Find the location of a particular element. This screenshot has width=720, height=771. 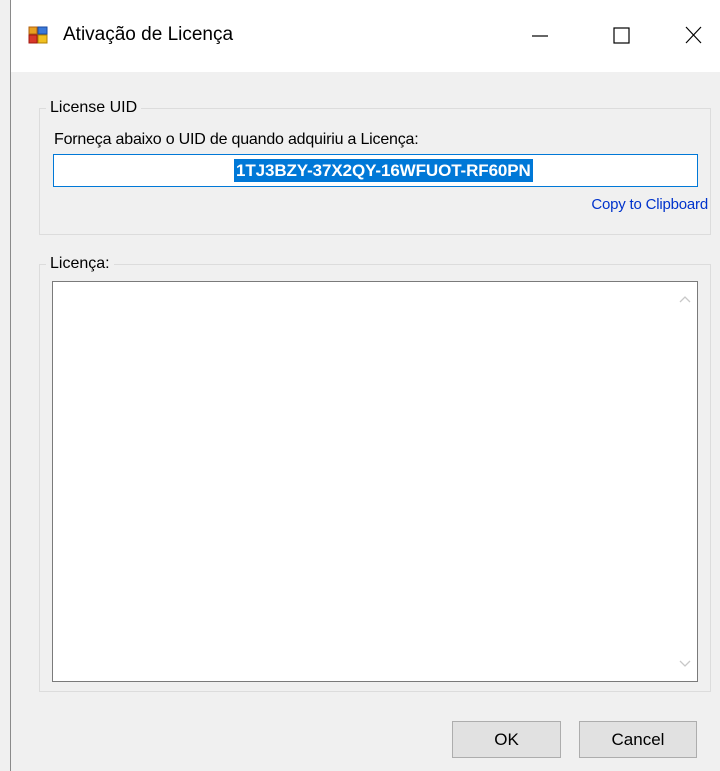

app-window-icon is located at coordinates (38, 35).